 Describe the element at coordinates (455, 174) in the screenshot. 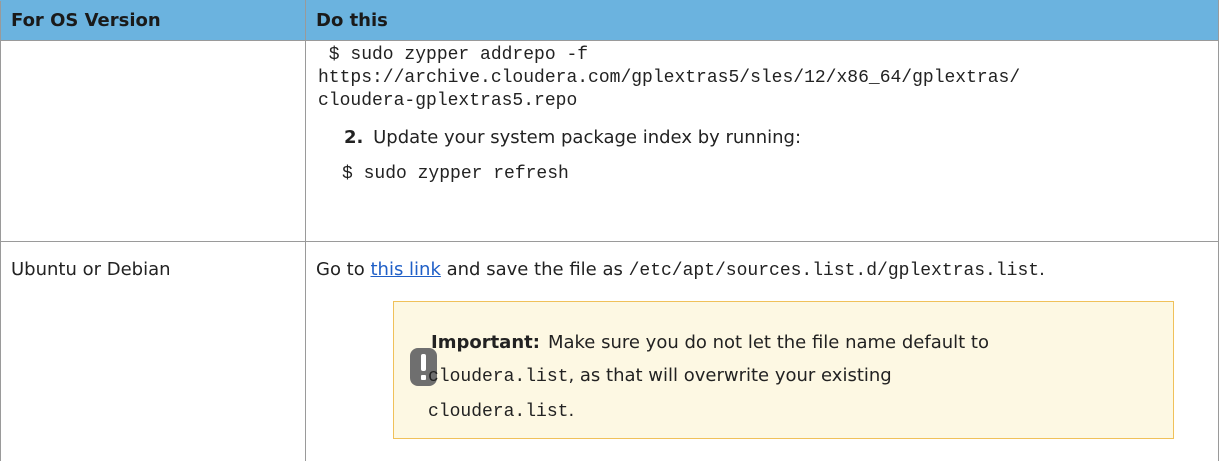

I see `refresh-command: $ sudo zypper refresh` at that location.